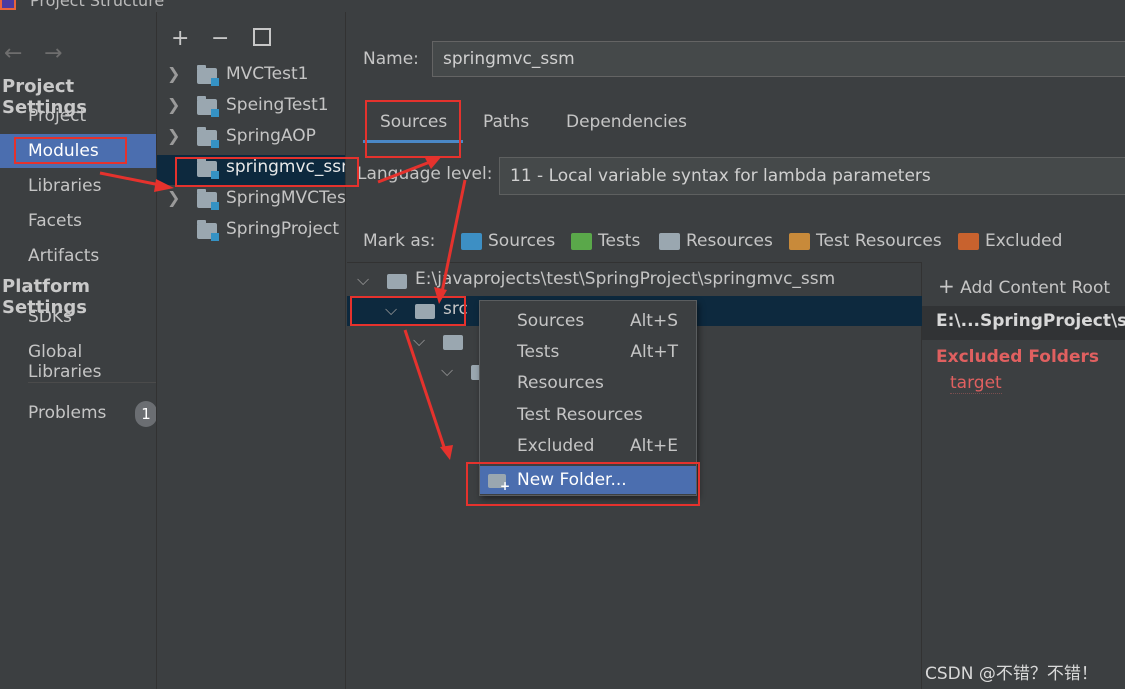 The image size is (1125, 689). What do you see at coordinates (283, 308) in the screenshot?
I see `annotation-arrows` at bounding box center [283, 308].